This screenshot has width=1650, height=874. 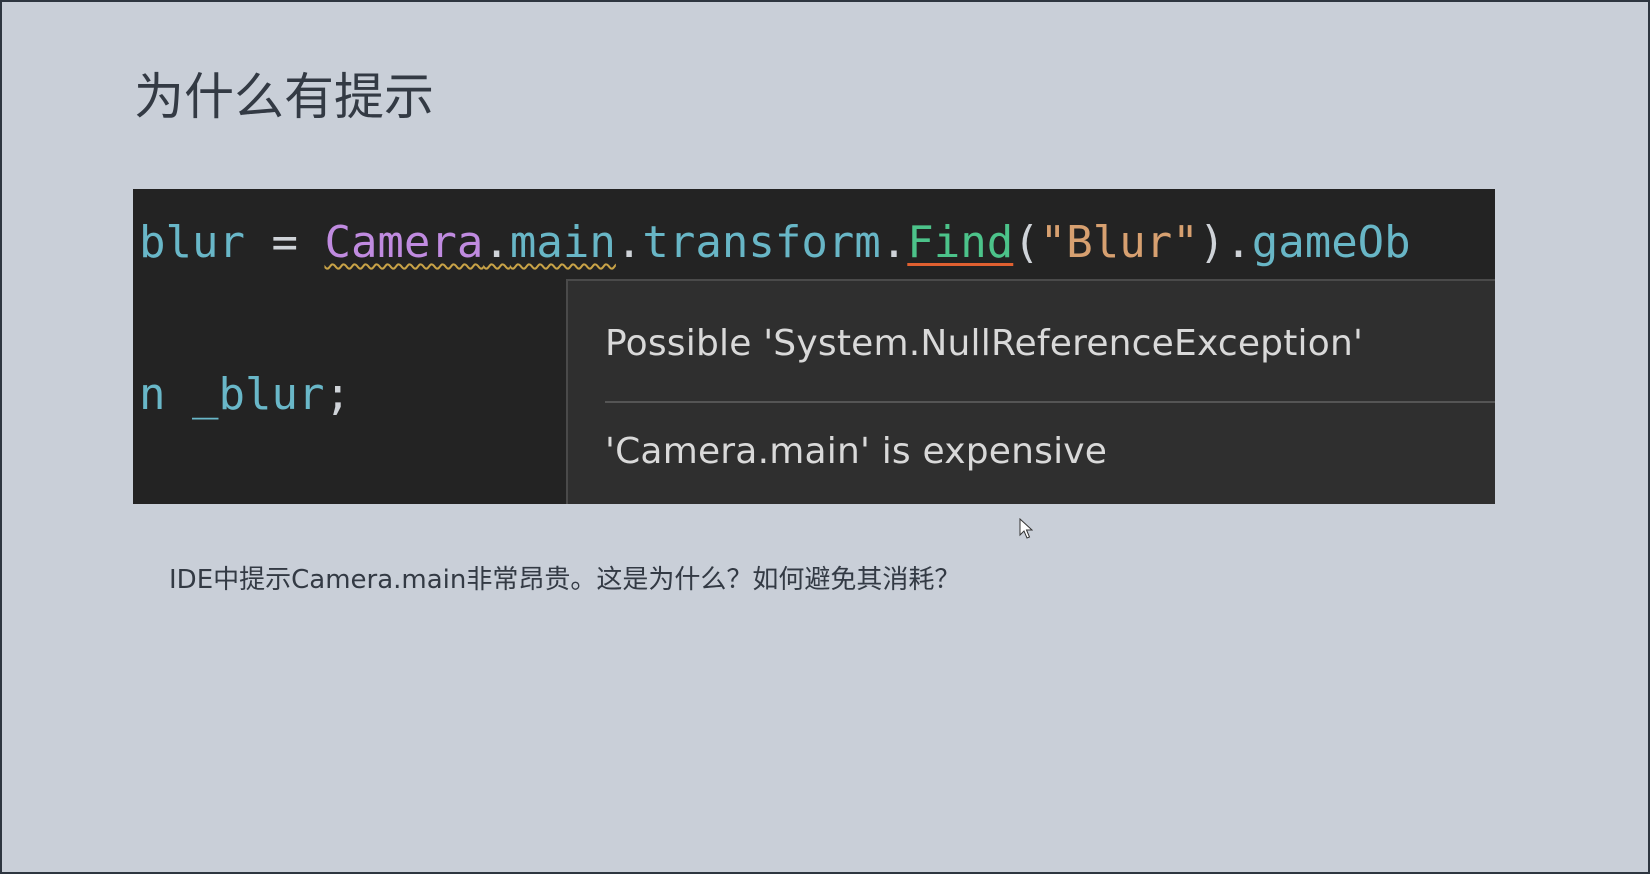 What do you see at coordinates (1119, 242) in the screenshot?
I see `code-token-string: "Blur"` at bounding box center [1119, 242].